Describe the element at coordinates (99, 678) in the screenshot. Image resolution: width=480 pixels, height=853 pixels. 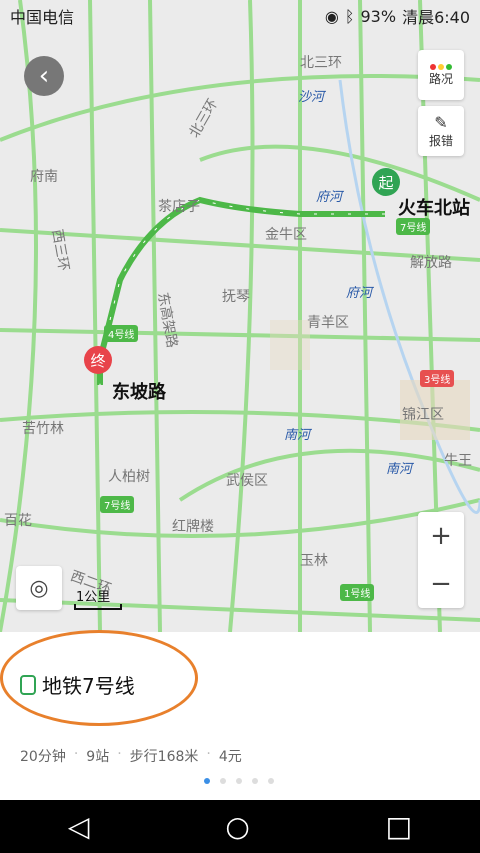
I see `annotation-circle` at that location.